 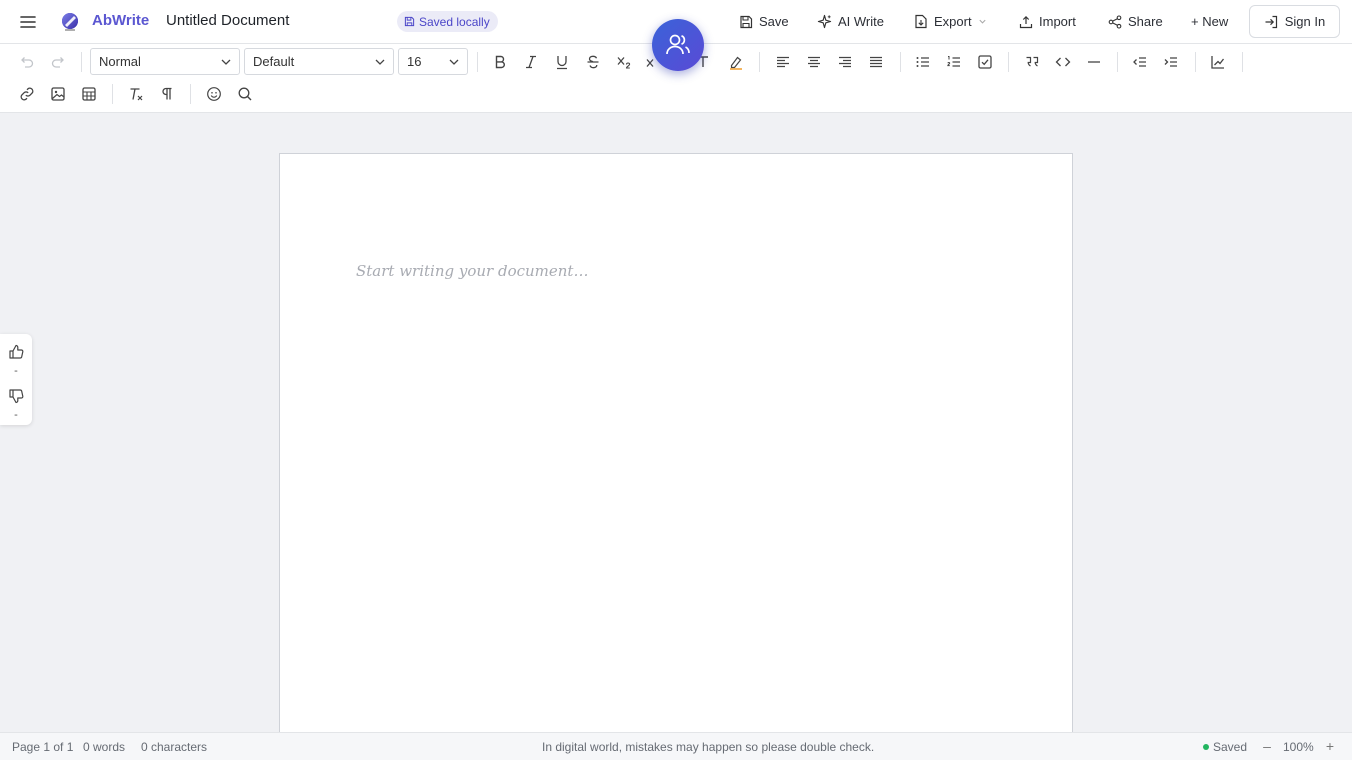 I want to click on thumbs-down-count: -, so click(x=16, y=415).